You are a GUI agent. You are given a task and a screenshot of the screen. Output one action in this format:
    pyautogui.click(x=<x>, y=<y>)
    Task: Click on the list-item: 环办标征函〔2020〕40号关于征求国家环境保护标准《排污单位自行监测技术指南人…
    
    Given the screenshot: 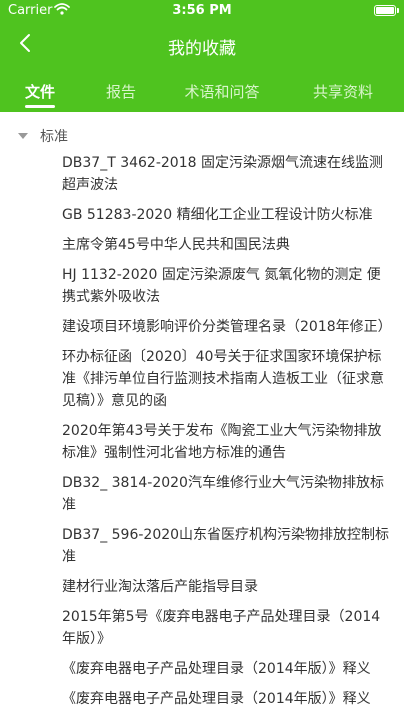 What is the action you would take?
    pyautogui.click(x=227, y=379)
    